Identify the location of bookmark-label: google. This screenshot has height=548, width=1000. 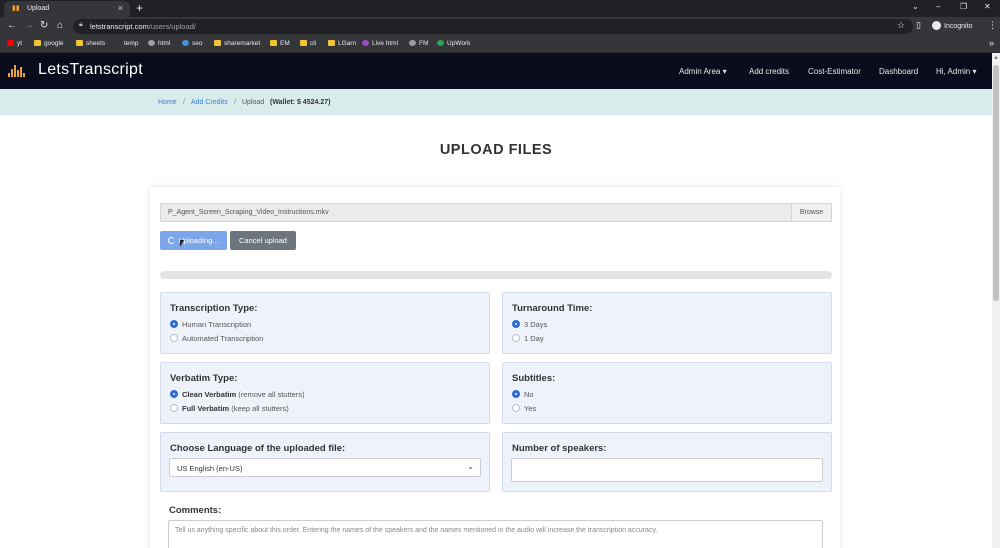
(54, 43).